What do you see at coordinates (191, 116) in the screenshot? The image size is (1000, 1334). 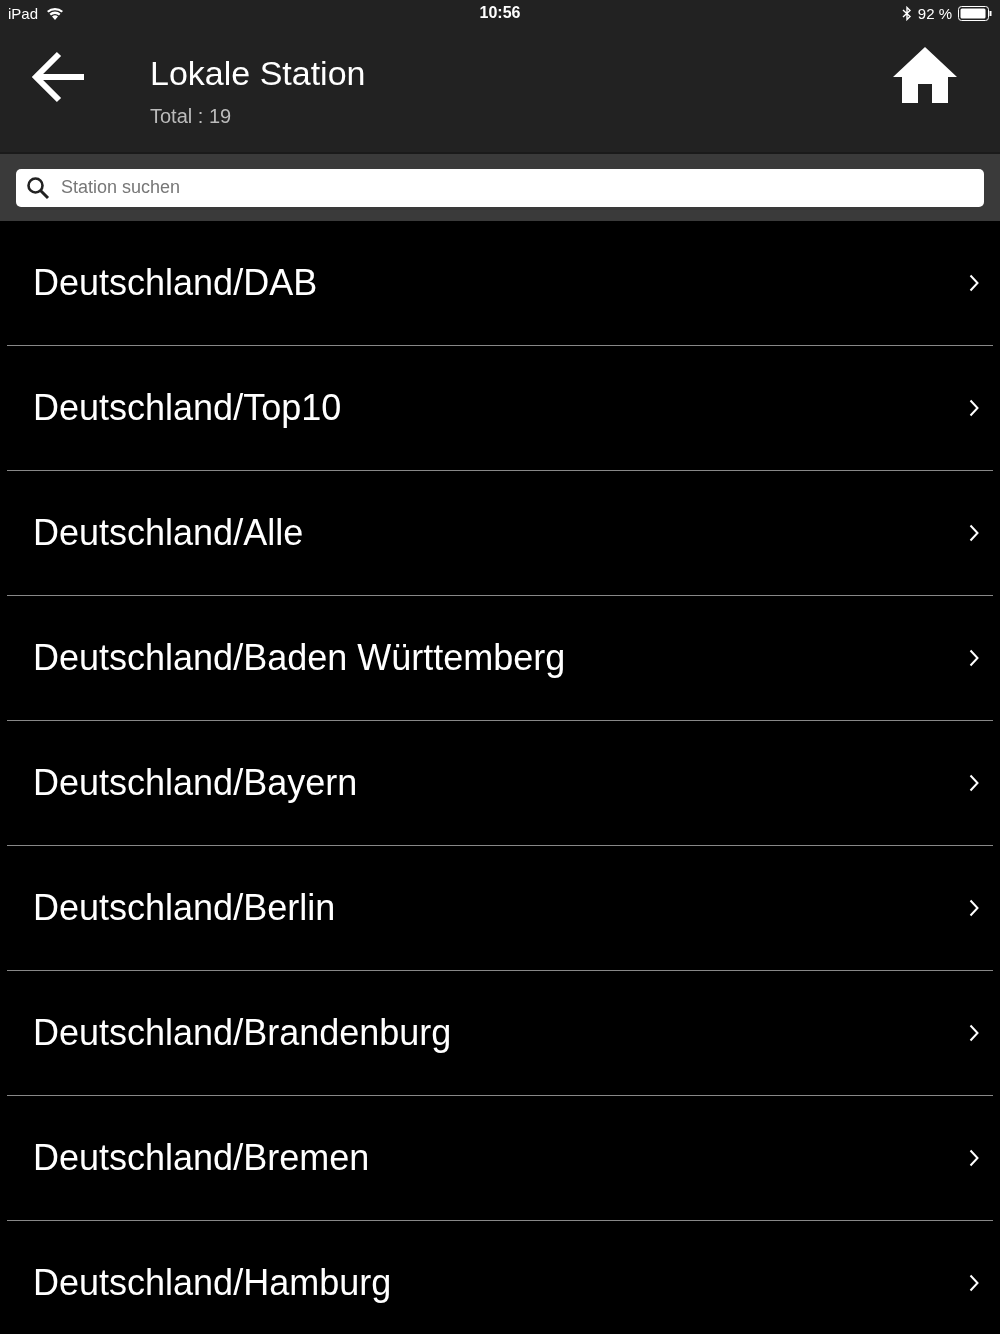 I see `station-count: Total : 19` at bounding box center [191, 116].